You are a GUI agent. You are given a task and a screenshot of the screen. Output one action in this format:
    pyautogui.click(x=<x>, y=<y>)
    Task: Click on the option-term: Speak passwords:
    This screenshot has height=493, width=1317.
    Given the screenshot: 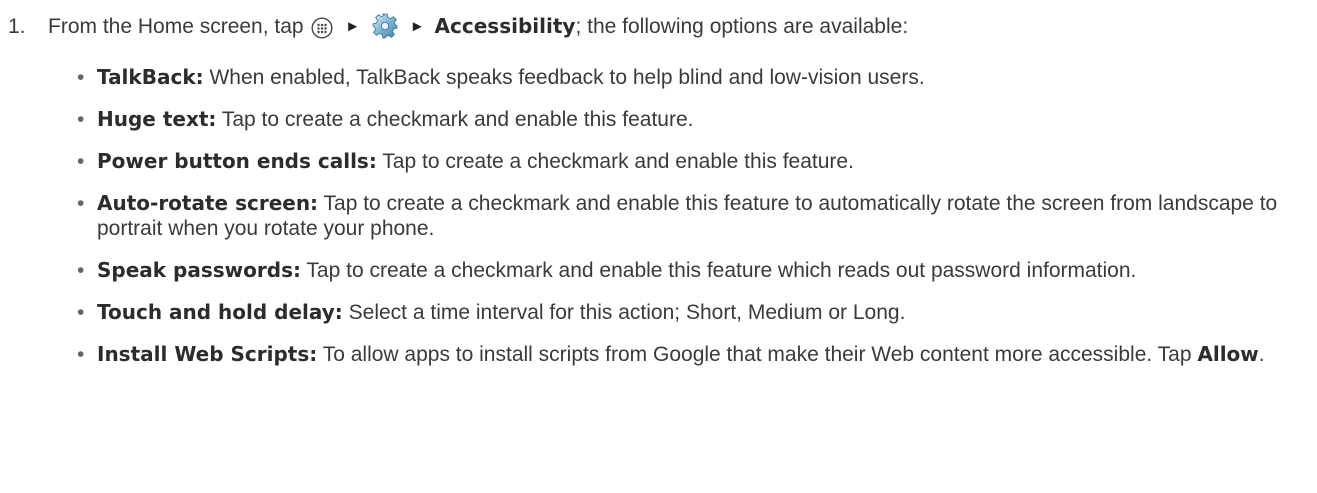 What is the action you would take?
    pyautogui.click(x=199, y=270)
    